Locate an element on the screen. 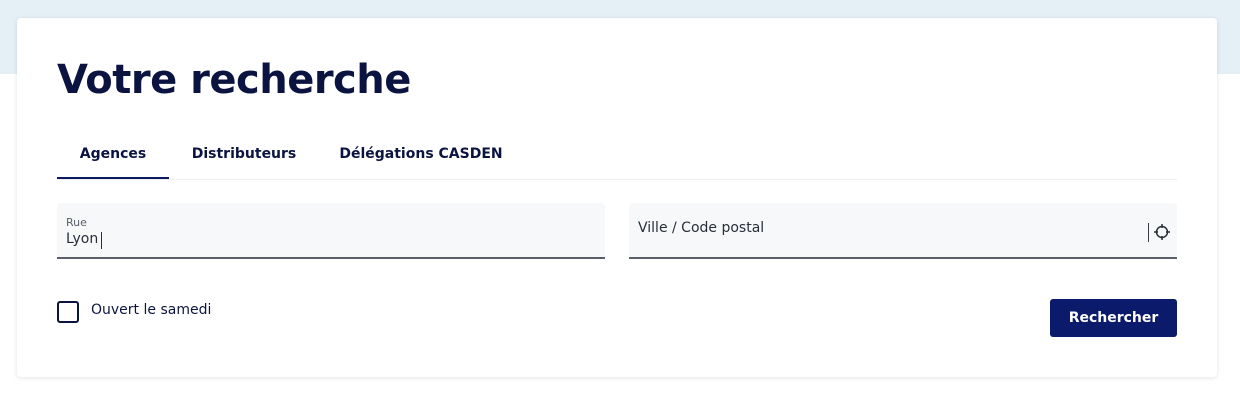  ville-code-postal-input is located at coordinates (888, 228).